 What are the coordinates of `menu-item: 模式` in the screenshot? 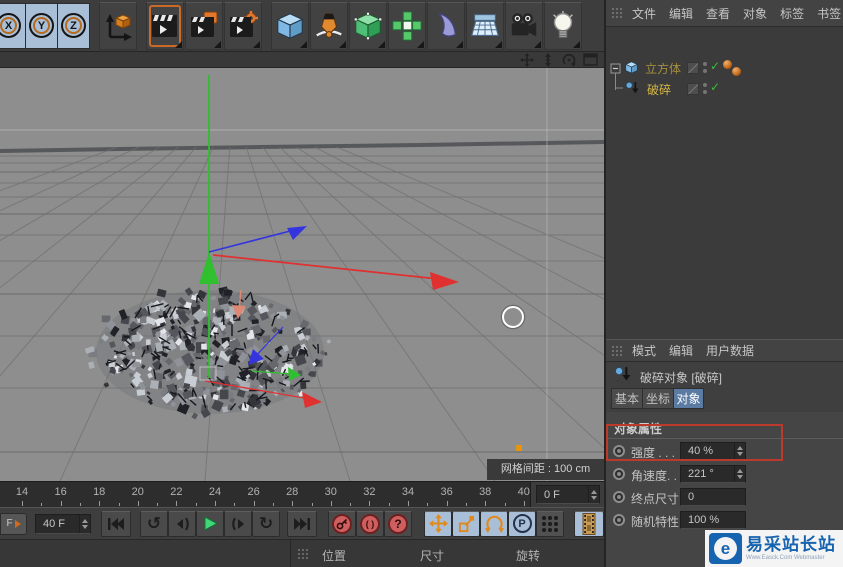 It's located at (644, 350).